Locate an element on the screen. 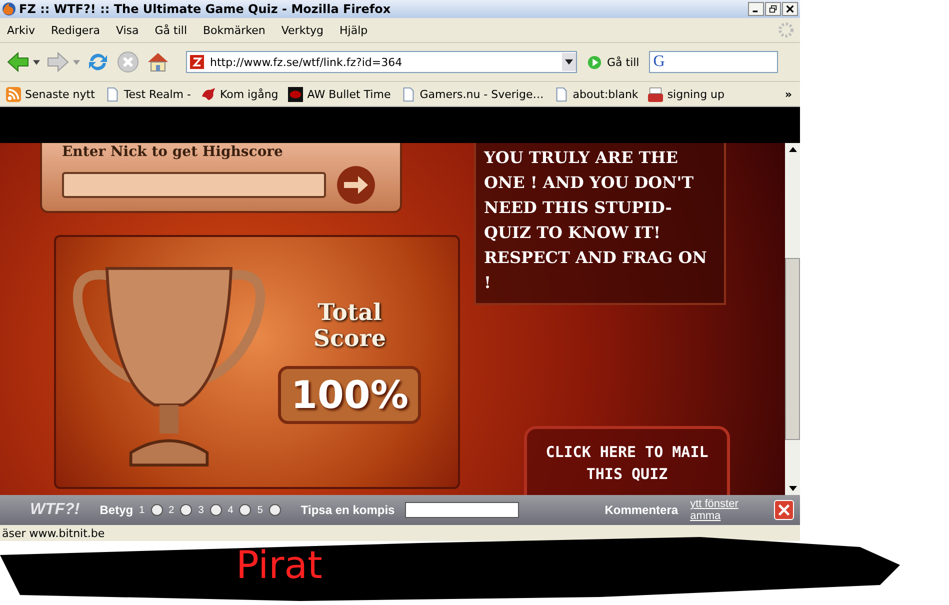 The height and width of the screenshot is (605, 949). bookmark-item: about:blank is located at coordinates (596, 94).